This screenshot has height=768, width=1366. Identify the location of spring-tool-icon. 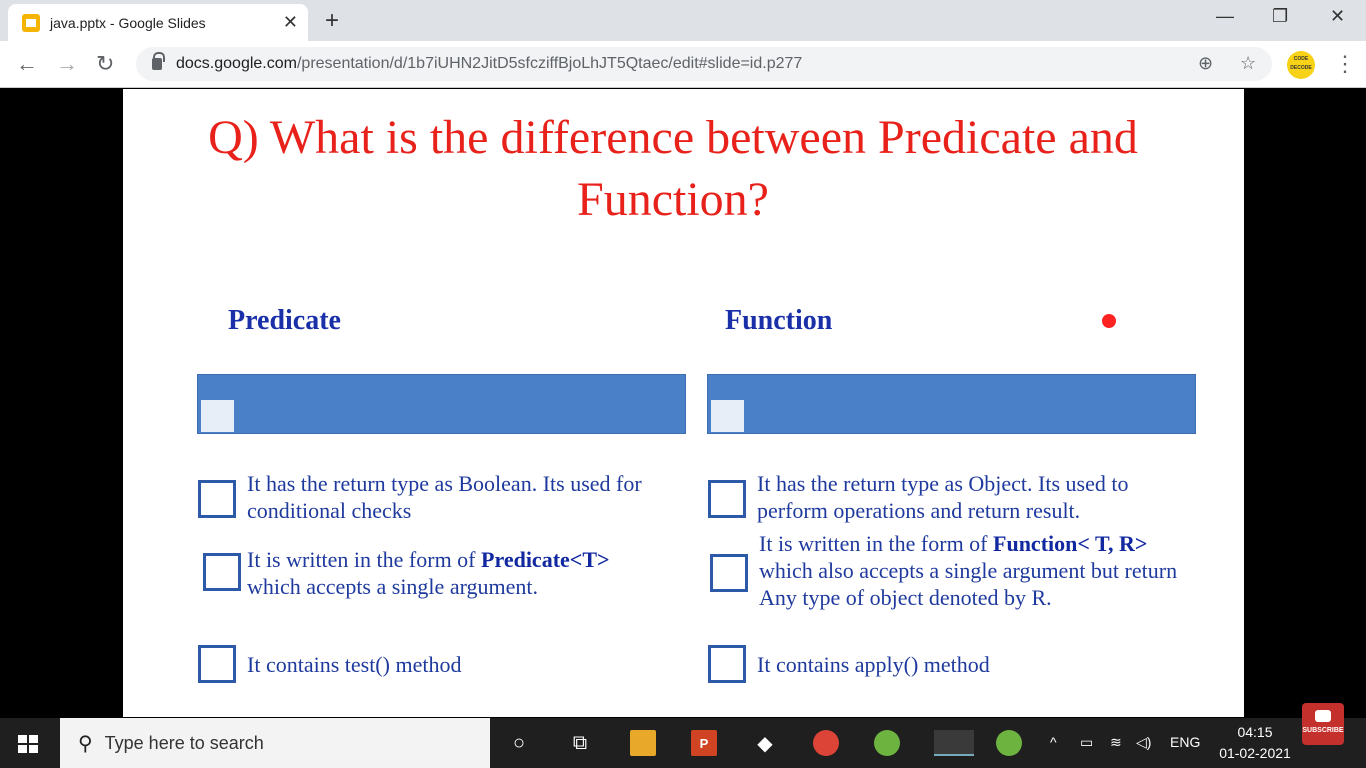
(887, 743).